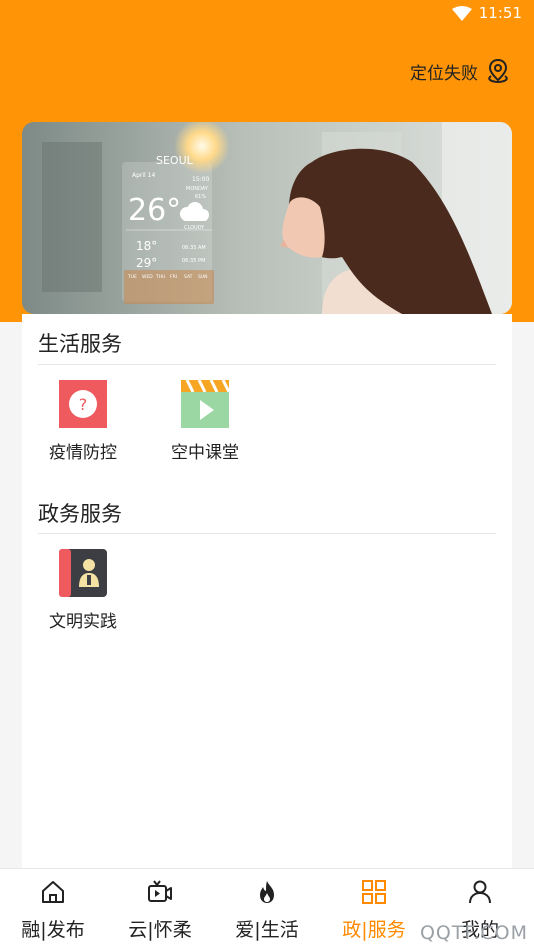 The width and height of the screenshot is (534, 950). What do you see at coordinates (147, 277) in the screenshot?
I see `forecast-day: WED` at bounding box center [147, 277].